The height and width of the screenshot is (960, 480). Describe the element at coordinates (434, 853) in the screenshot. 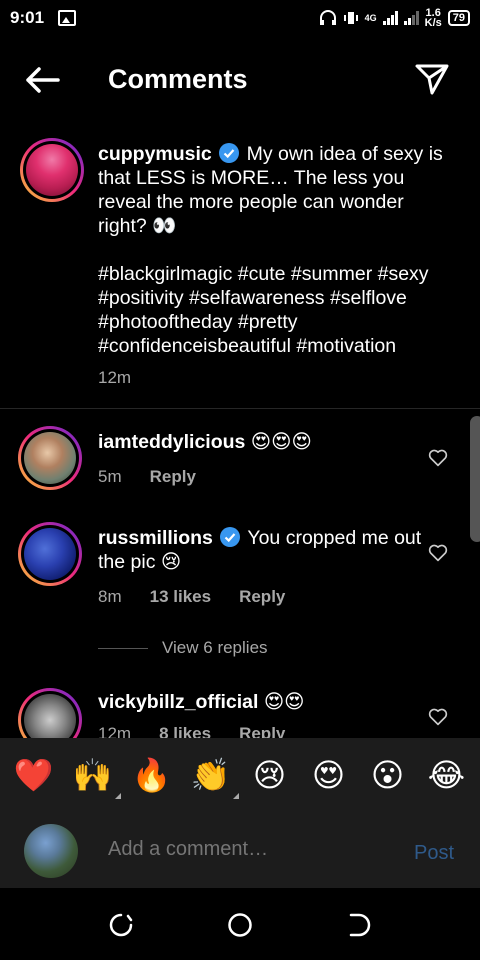

I see `post-button: Post` at that location.